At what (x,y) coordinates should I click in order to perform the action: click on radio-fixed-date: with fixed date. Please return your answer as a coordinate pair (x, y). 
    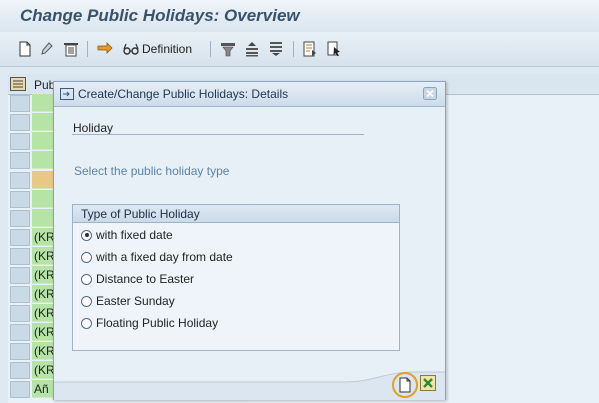
    Looking at the image, I should click on (127, 235).